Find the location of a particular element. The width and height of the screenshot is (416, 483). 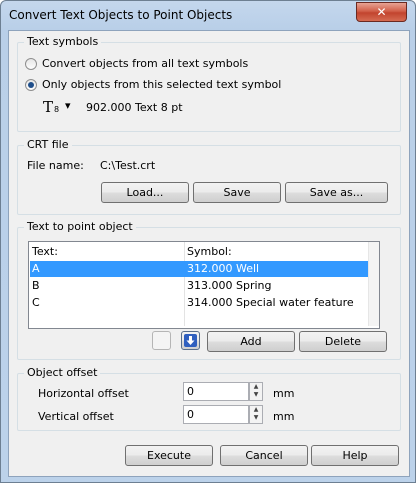

row-symbol-cell: 312.000 Well is located at coordinates (223, 268).